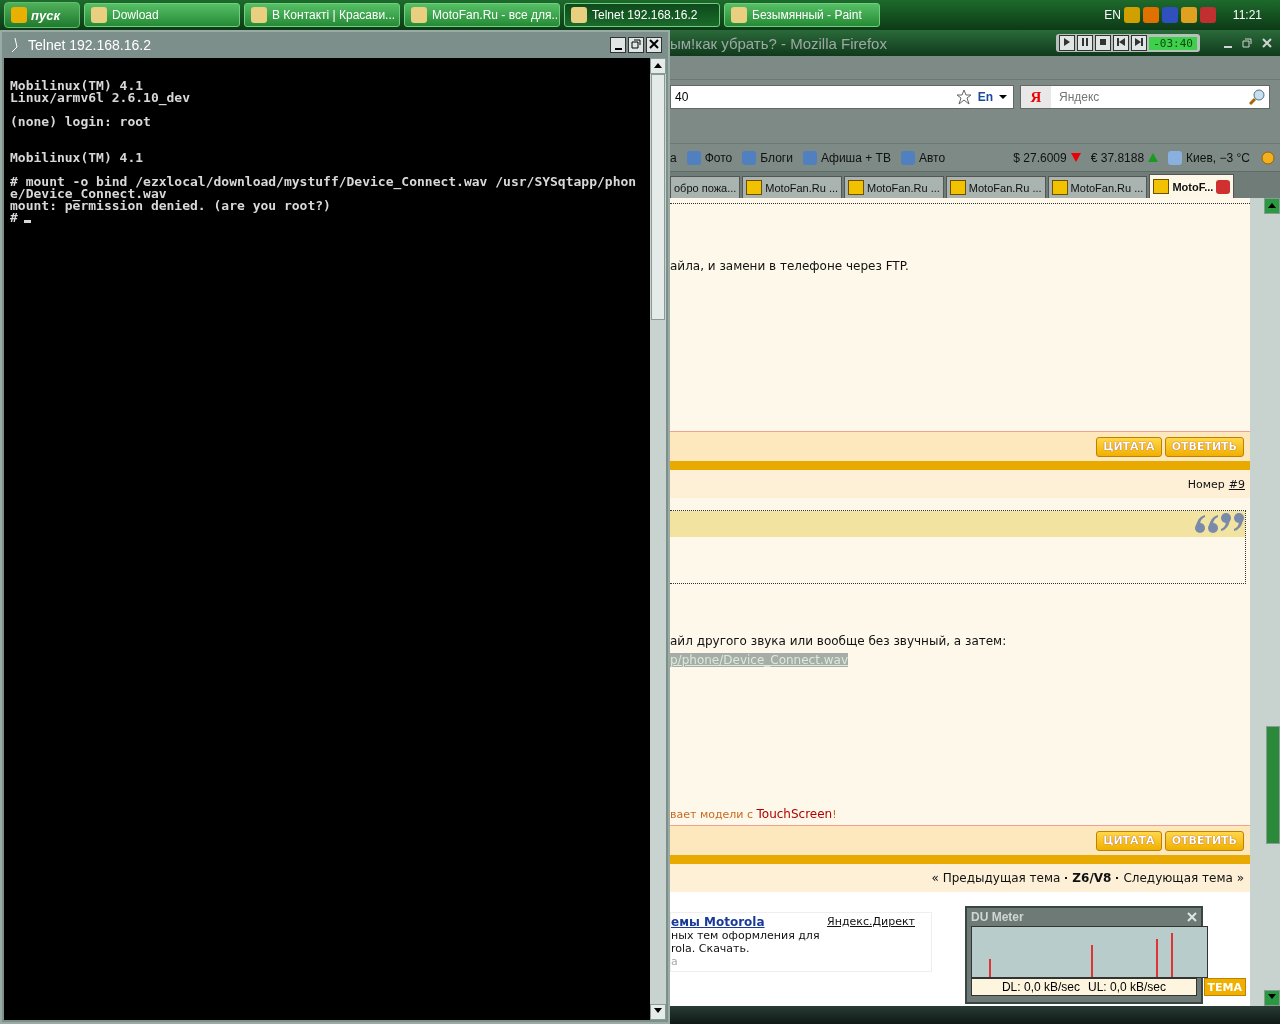 The width and height of the screenshot is (1280, 1024). I want to click on toolbar-item: а, so click(673, 157).